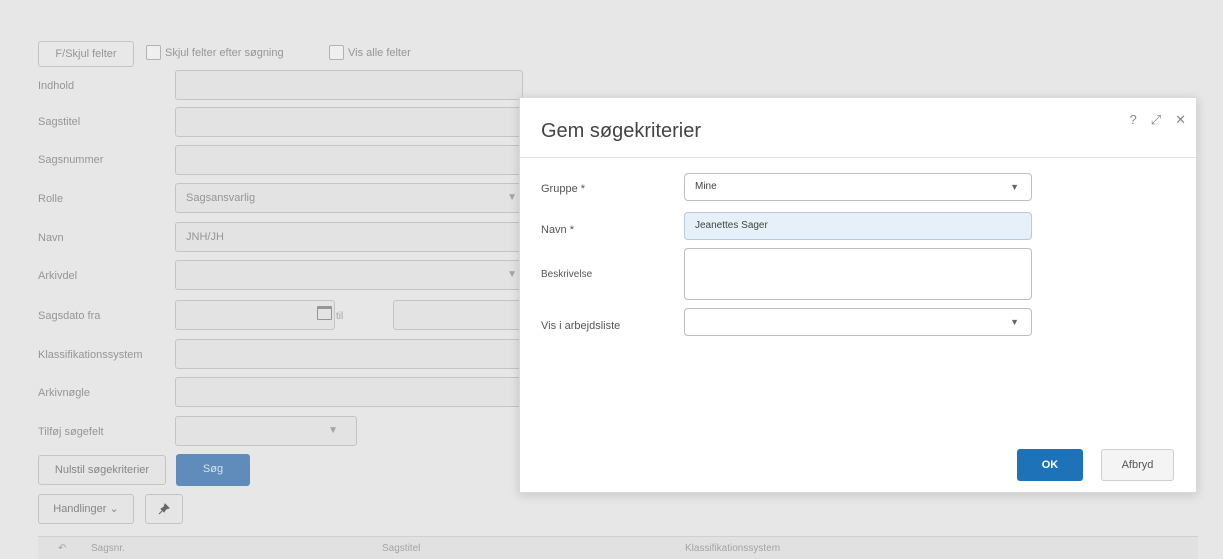 Image resolution: width=1223 pixels, height=559 pixels. I want to click on close-icon: ✕, so click(1180, 120).